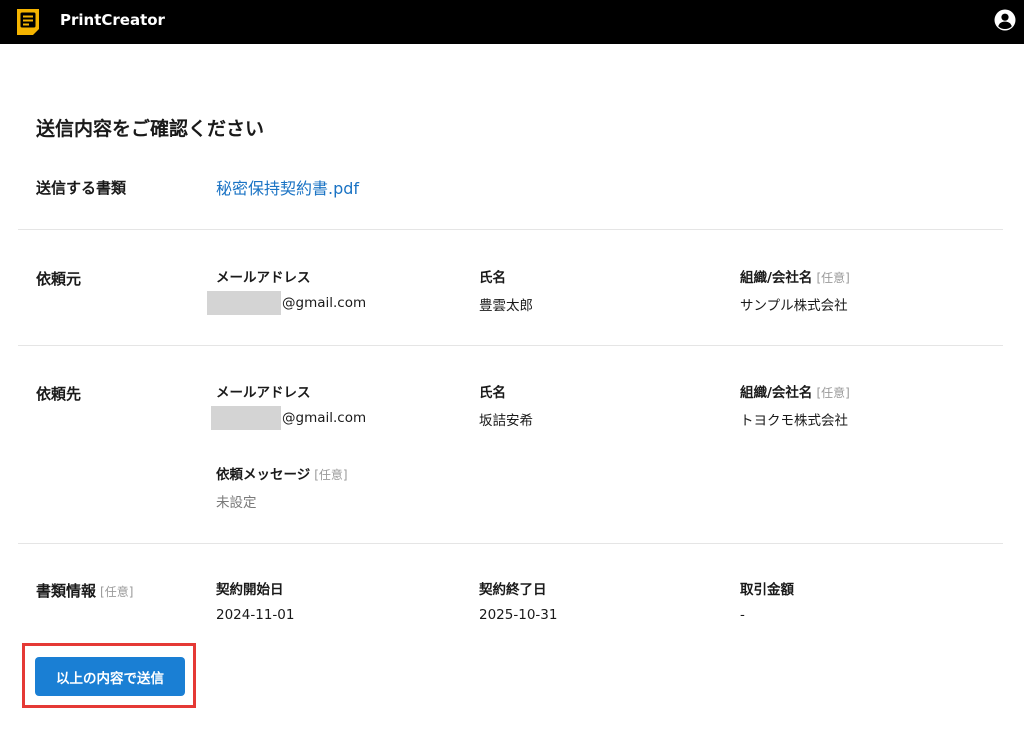 Image resolution: width=1024 pixels, height=731 pixels. I want to click on recipient-email-label: メールアドレス, so click(263, 393).